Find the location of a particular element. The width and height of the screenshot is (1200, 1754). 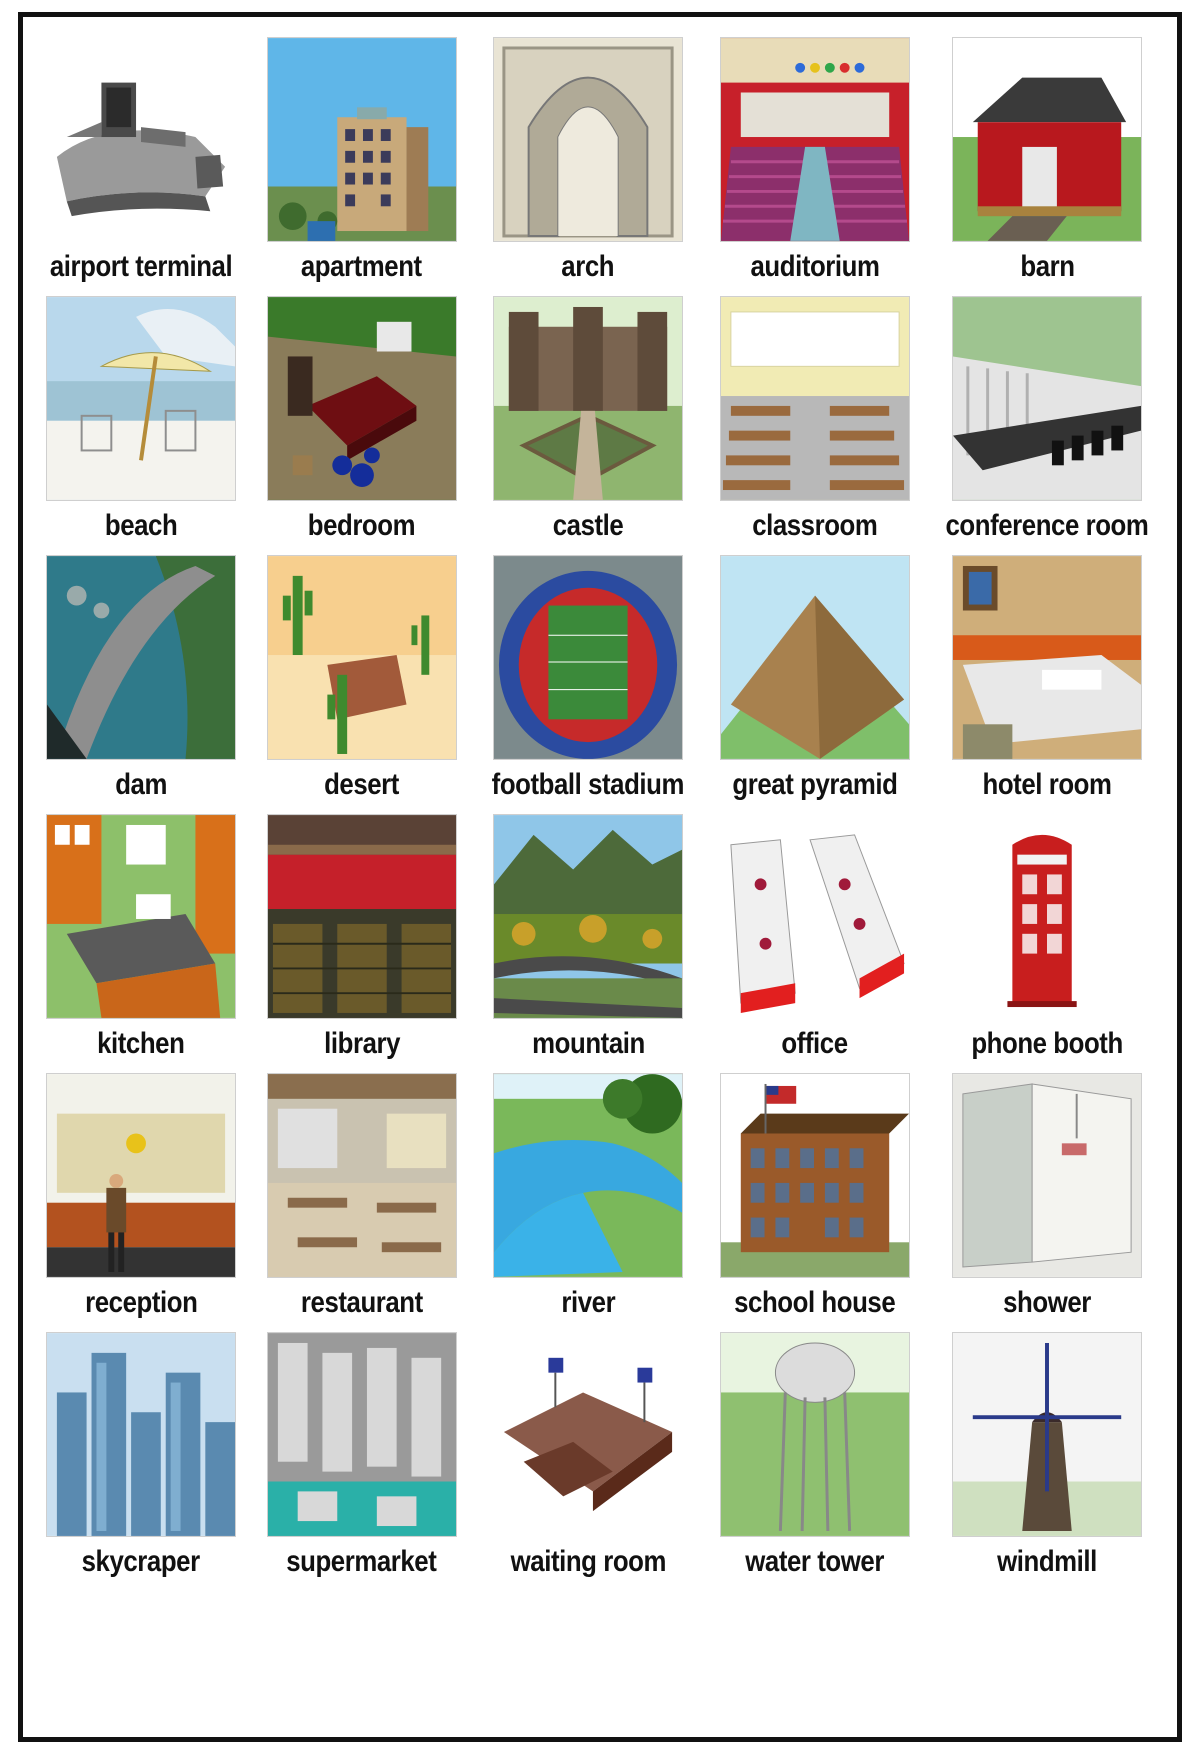

scene-card: water tower is located at coordinates (814, 1451).